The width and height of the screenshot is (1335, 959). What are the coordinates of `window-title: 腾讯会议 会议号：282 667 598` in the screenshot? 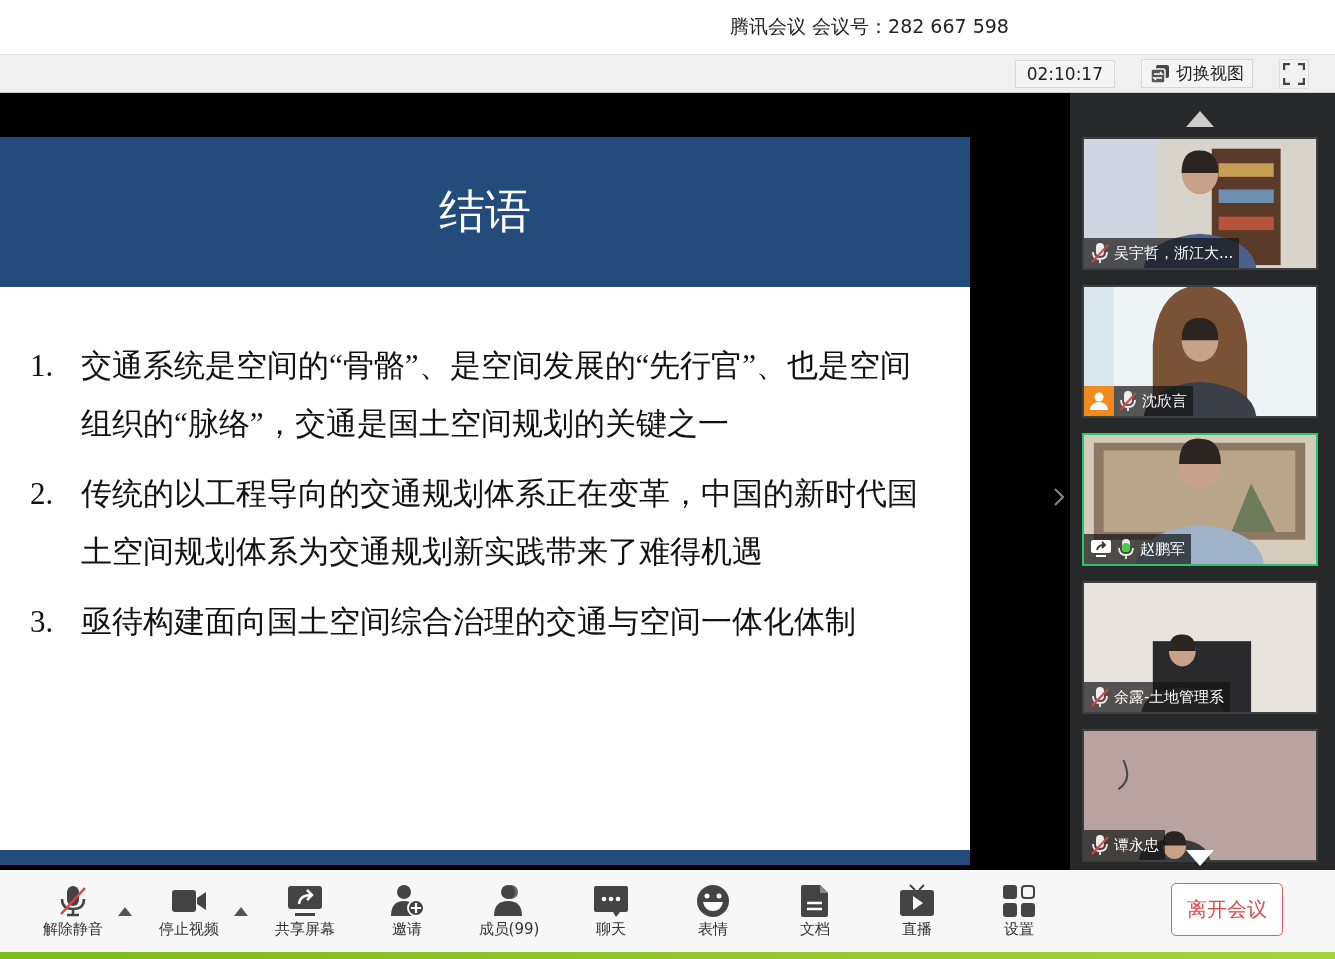 It's located at (869, 26).